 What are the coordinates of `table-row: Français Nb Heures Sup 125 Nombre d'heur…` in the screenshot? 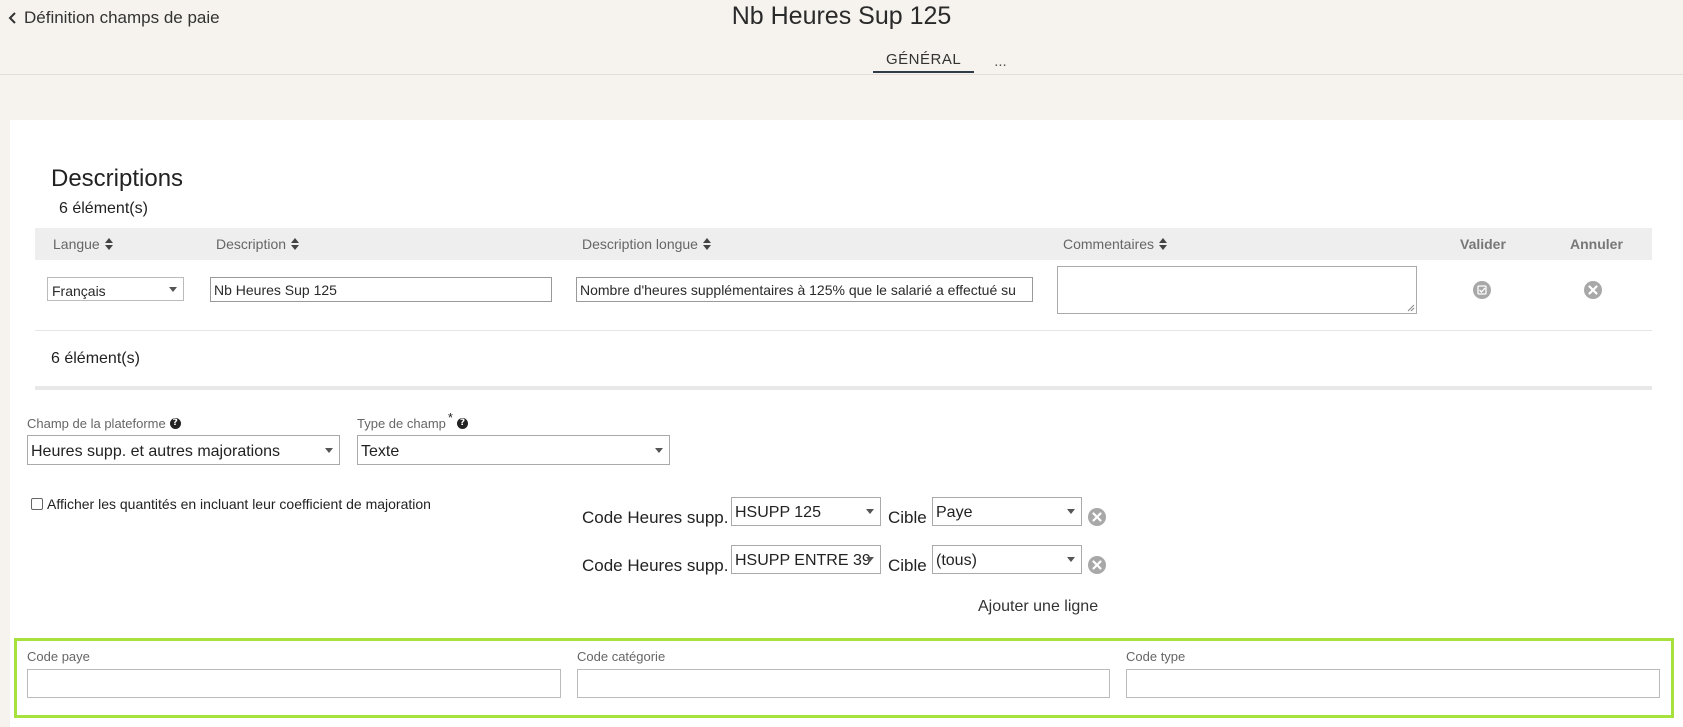 It's located at (843, 295).